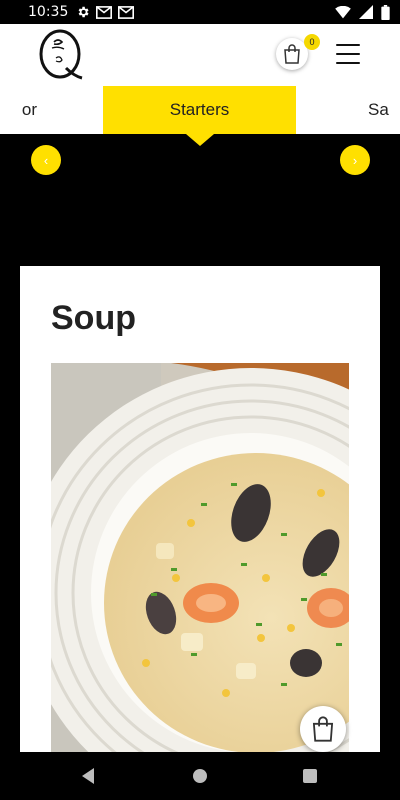  Describe the element at coordinates (312, 42) in the screenshot. I see `cart-count-badge: 0` at that location.